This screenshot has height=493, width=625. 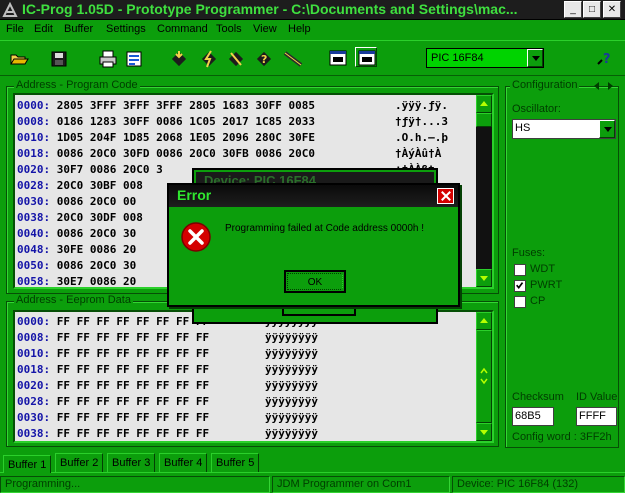 I want to click on tab-buffer-5: Buffer 5, so click(x=235, y=462).